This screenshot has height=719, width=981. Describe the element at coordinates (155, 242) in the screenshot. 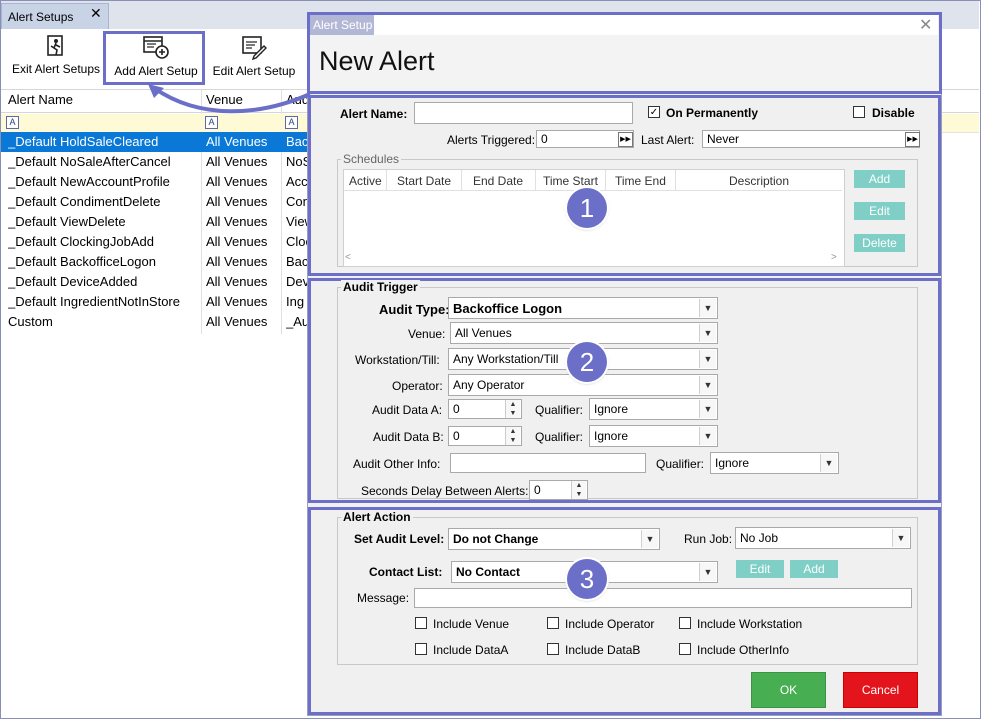

I see `table-row: _Default ClockingJobAdd All Venues Cloc` at that location.